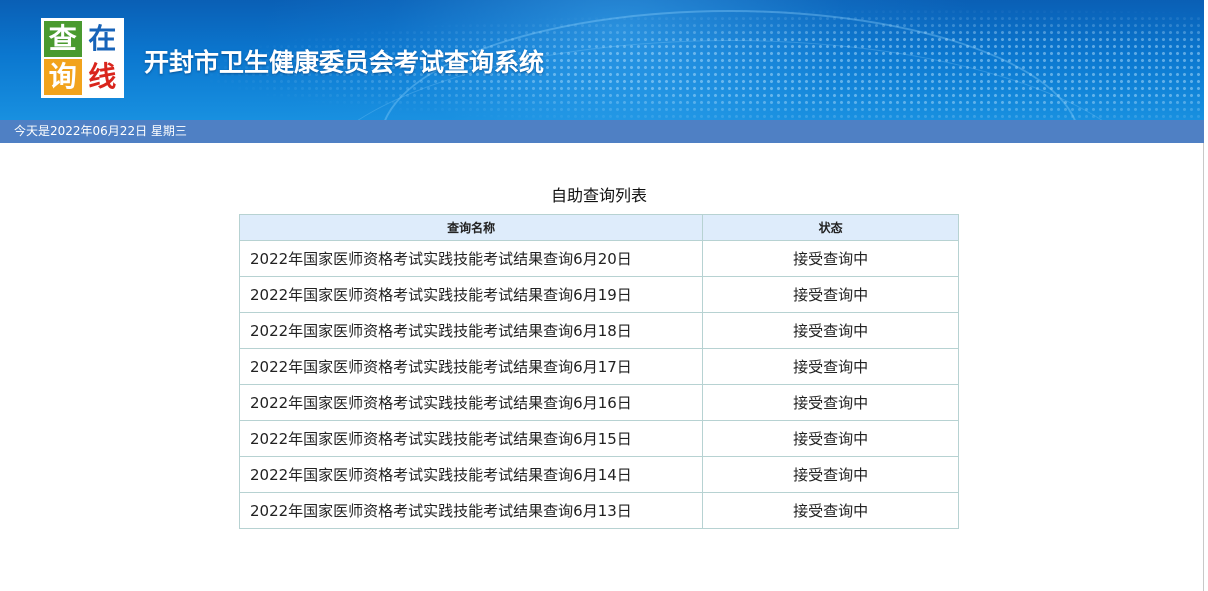  I want to click on query-name-cell: 2022年国家医师资格考试实践技能考试结果查询6月13日, so click(471, 510).